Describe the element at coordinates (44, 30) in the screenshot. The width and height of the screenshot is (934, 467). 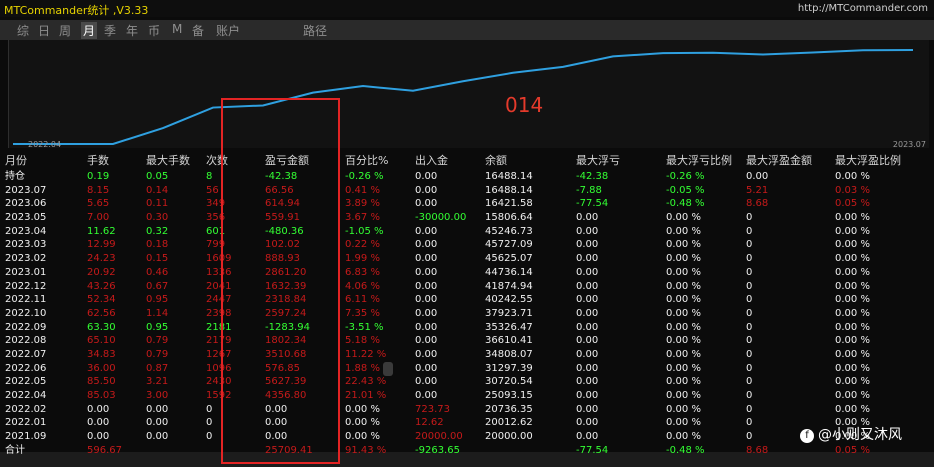
I see `tab-1: 日` at that location.